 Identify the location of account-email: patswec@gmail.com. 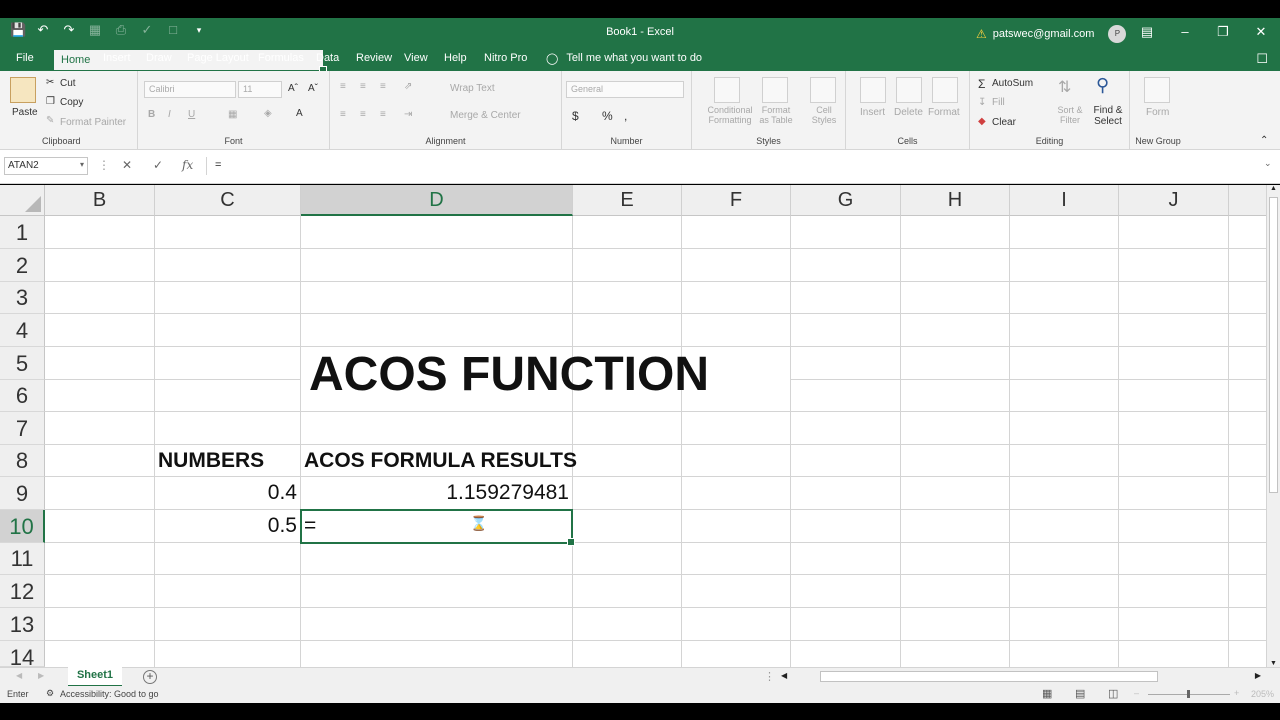
(1044, 34).